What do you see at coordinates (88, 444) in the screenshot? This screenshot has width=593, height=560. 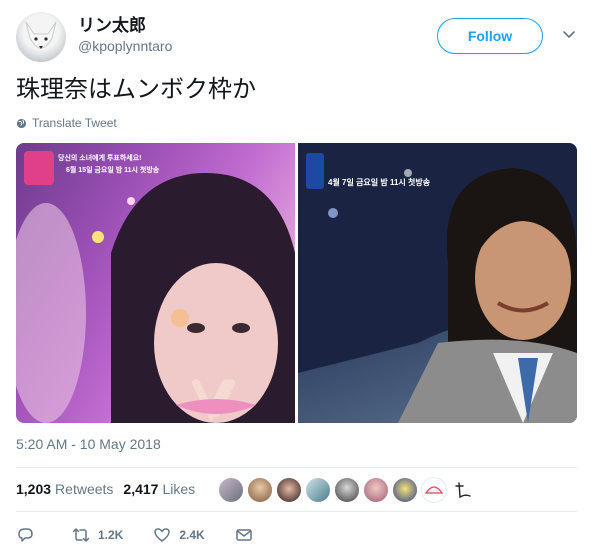 I see `tweet-timestamp: 5:20 AM - 10 May 2018` at bounding box center [88, 444].